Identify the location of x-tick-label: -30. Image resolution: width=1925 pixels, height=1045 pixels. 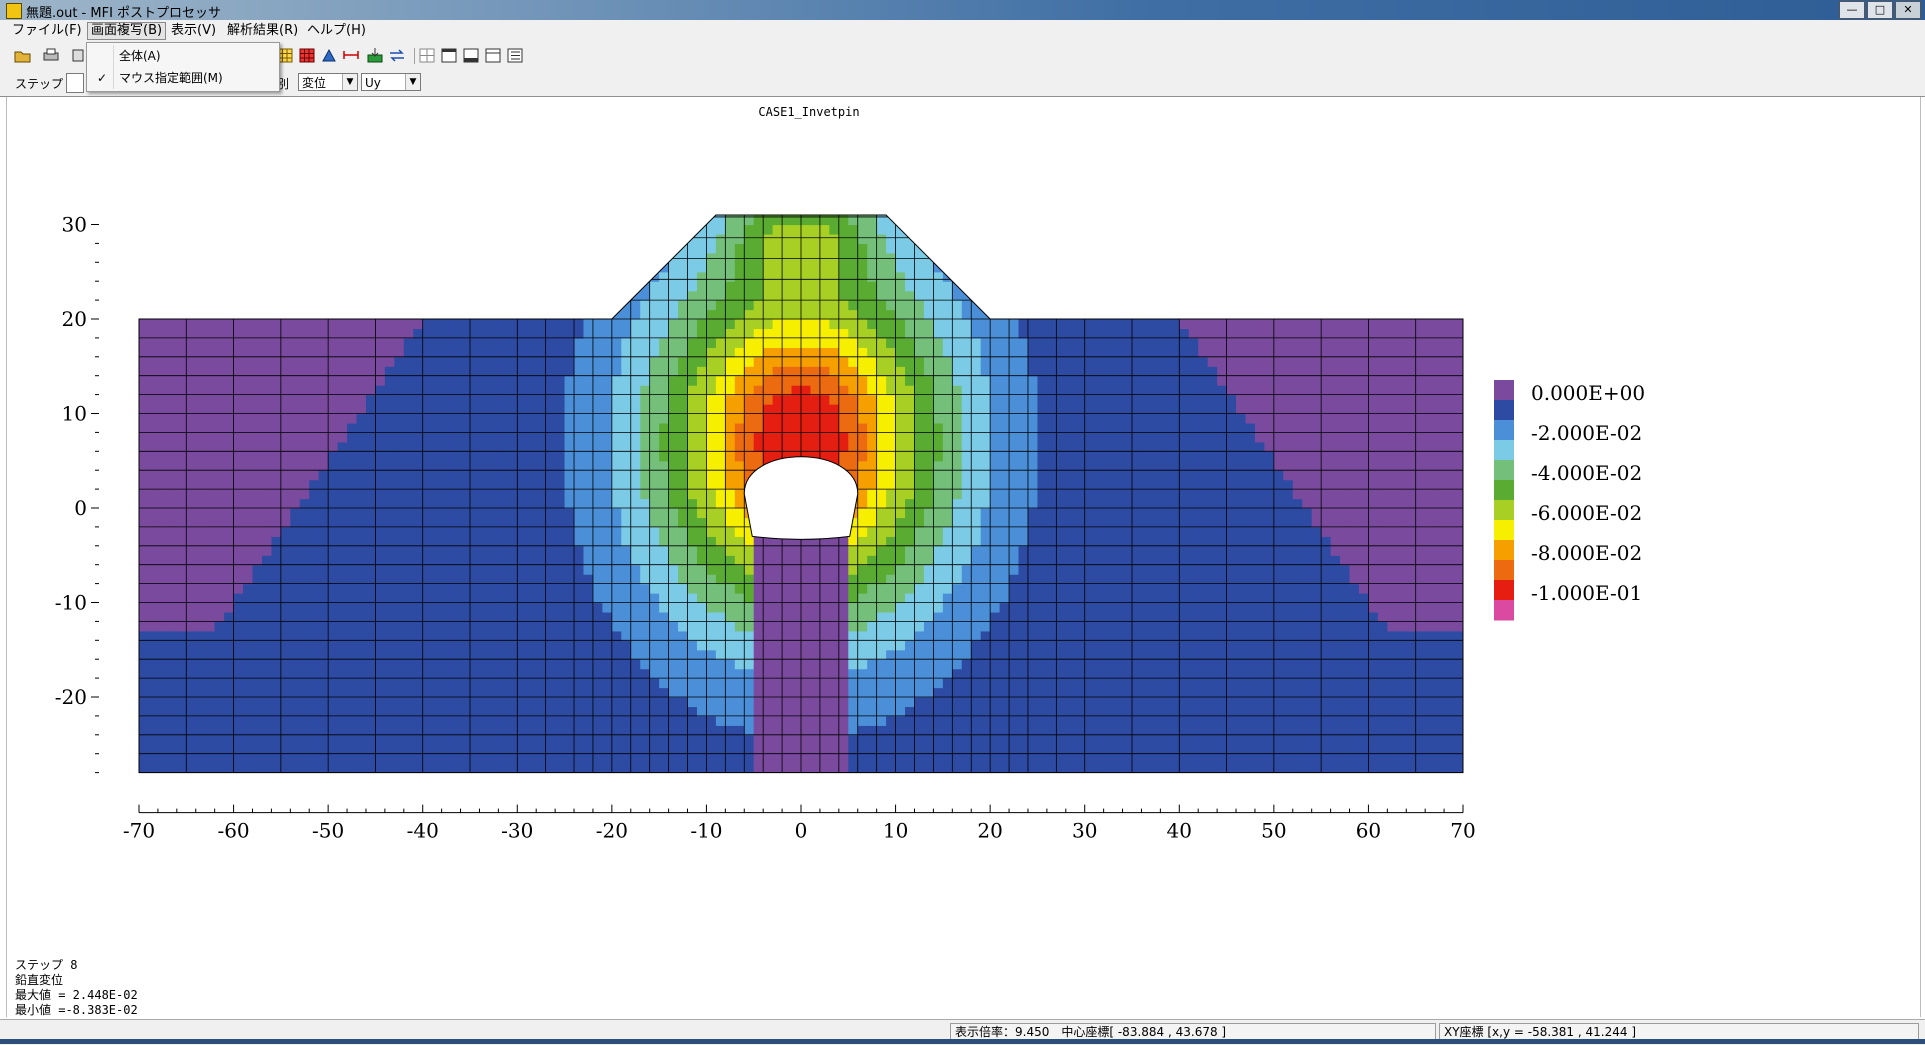
(517, 831).